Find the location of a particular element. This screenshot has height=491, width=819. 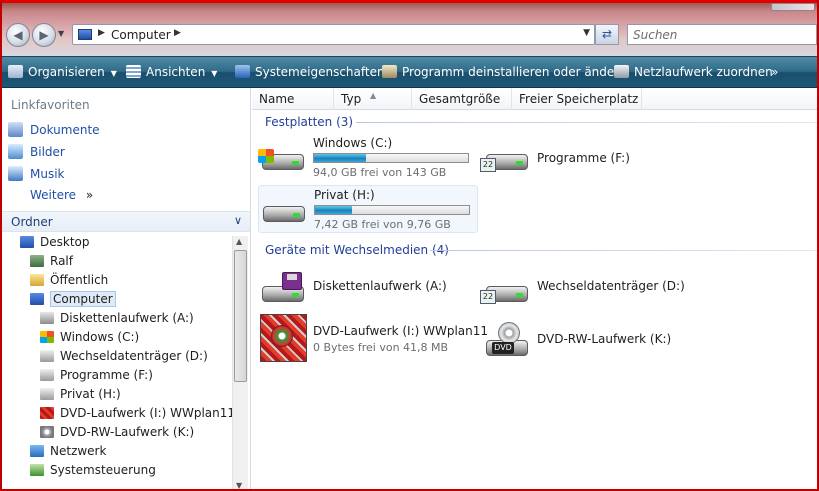

tree-item-floppy: Diskettenlaufwerk (A:) is located at coordinates (117, 320).